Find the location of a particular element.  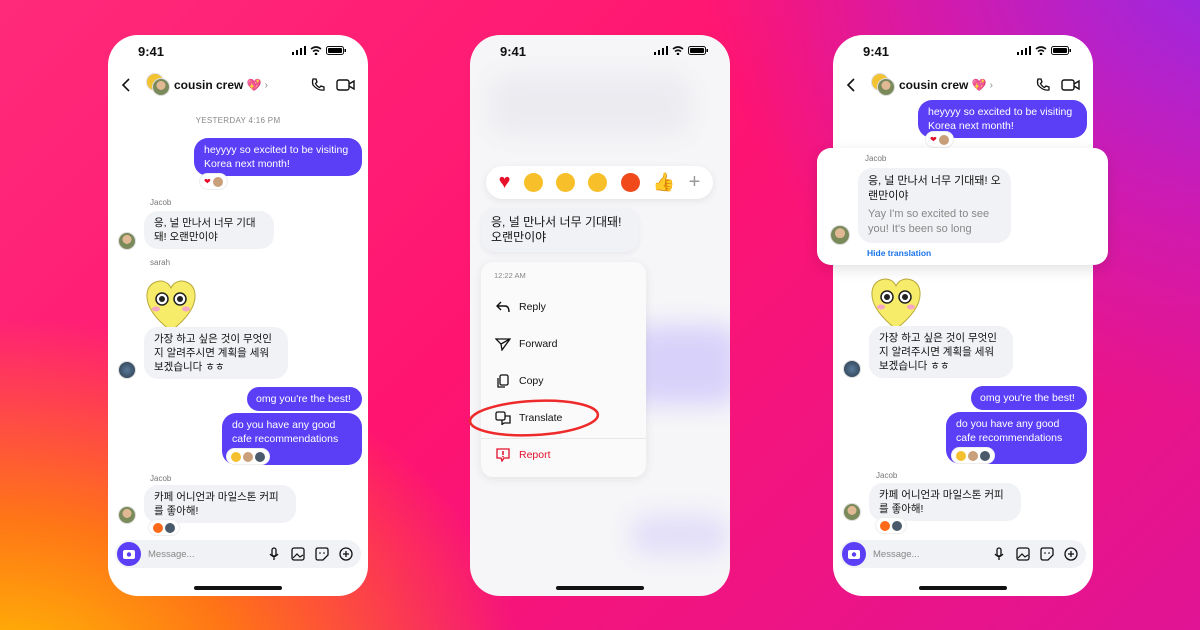

copy-icon is located at coordinates (503, 381).